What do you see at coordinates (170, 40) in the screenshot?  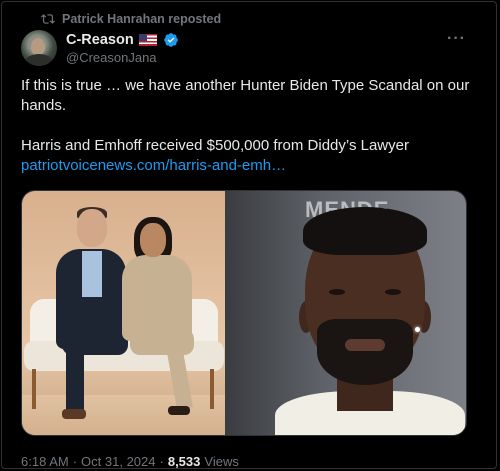 I see `verified-badge-icon` at bounding box center [170, 40].